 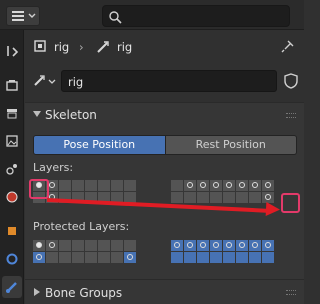 I want to click on armature-data-icon, so click(x=11, y=287).